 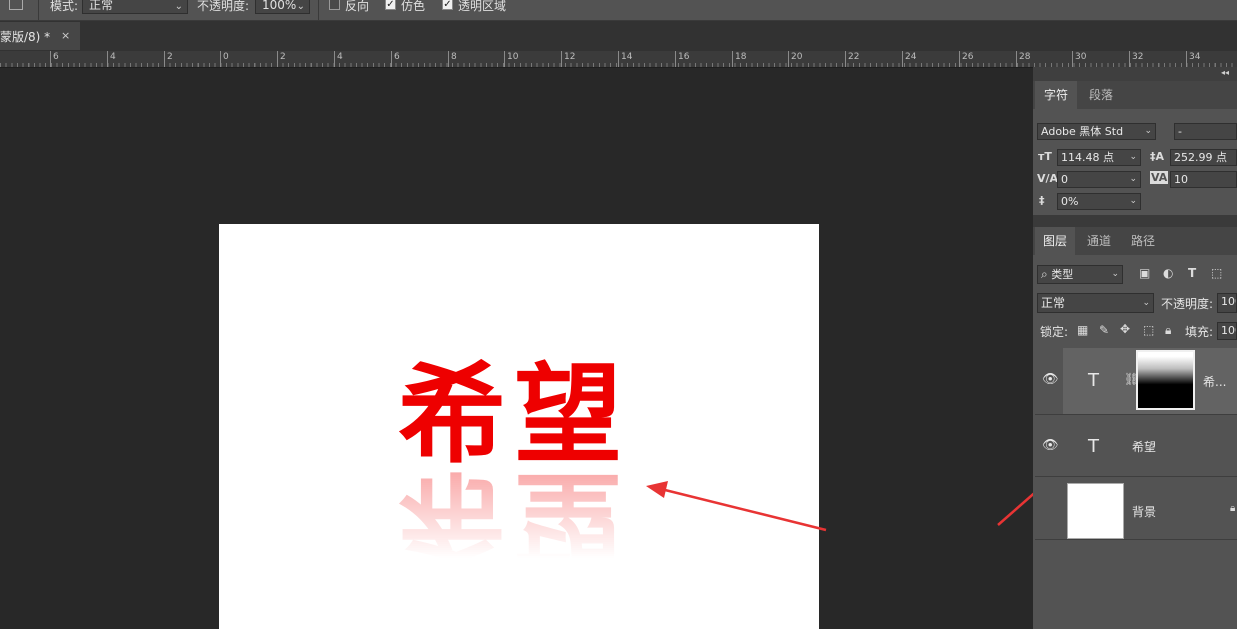 I want to click on tab-label: 通道, so click(x=1098, y=241).